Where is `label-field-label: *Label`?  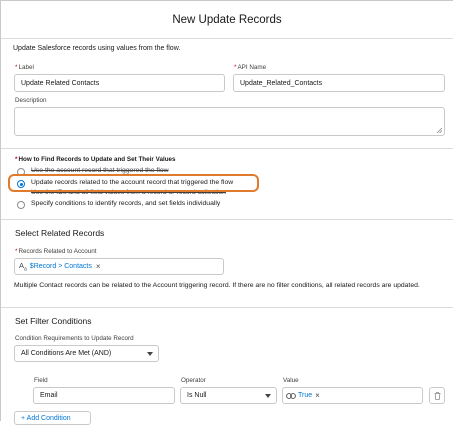 label-field-label: *Label is located at coordinates (24, 67).